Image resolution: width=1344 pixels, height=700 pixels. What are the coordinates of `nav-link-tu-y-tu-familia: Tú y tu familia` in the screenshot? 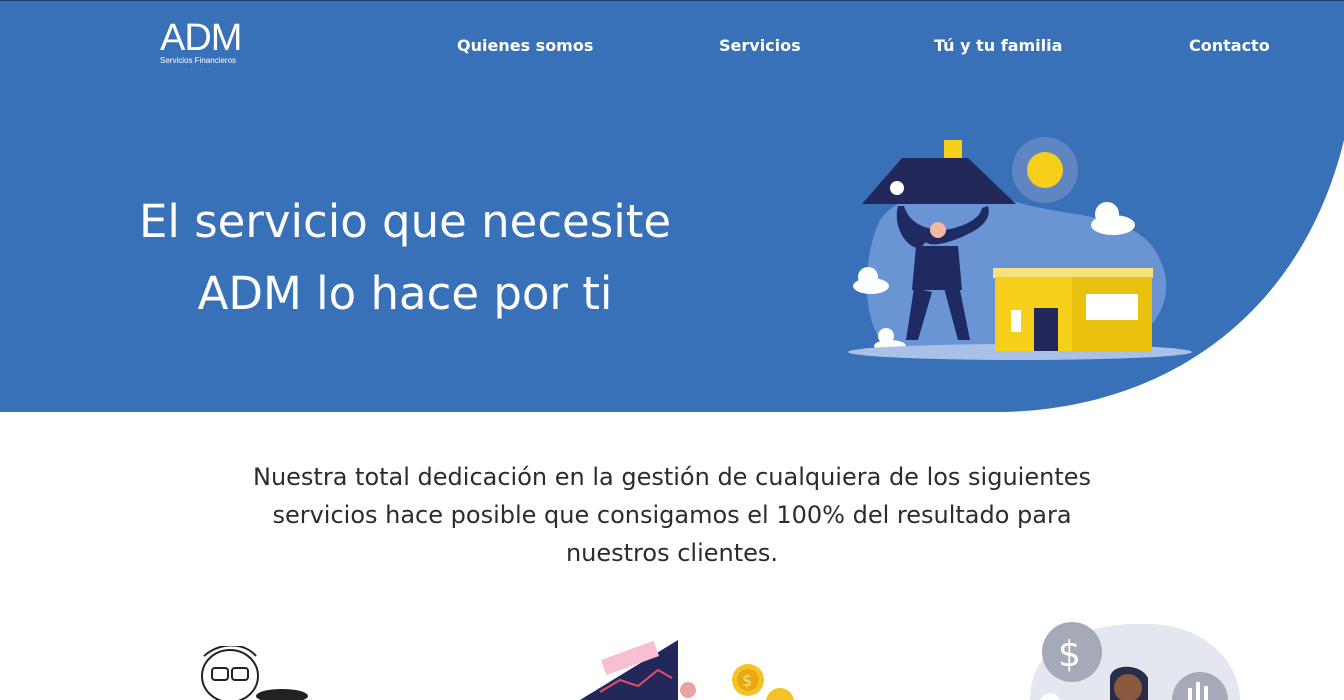 It's located at (998, 45).